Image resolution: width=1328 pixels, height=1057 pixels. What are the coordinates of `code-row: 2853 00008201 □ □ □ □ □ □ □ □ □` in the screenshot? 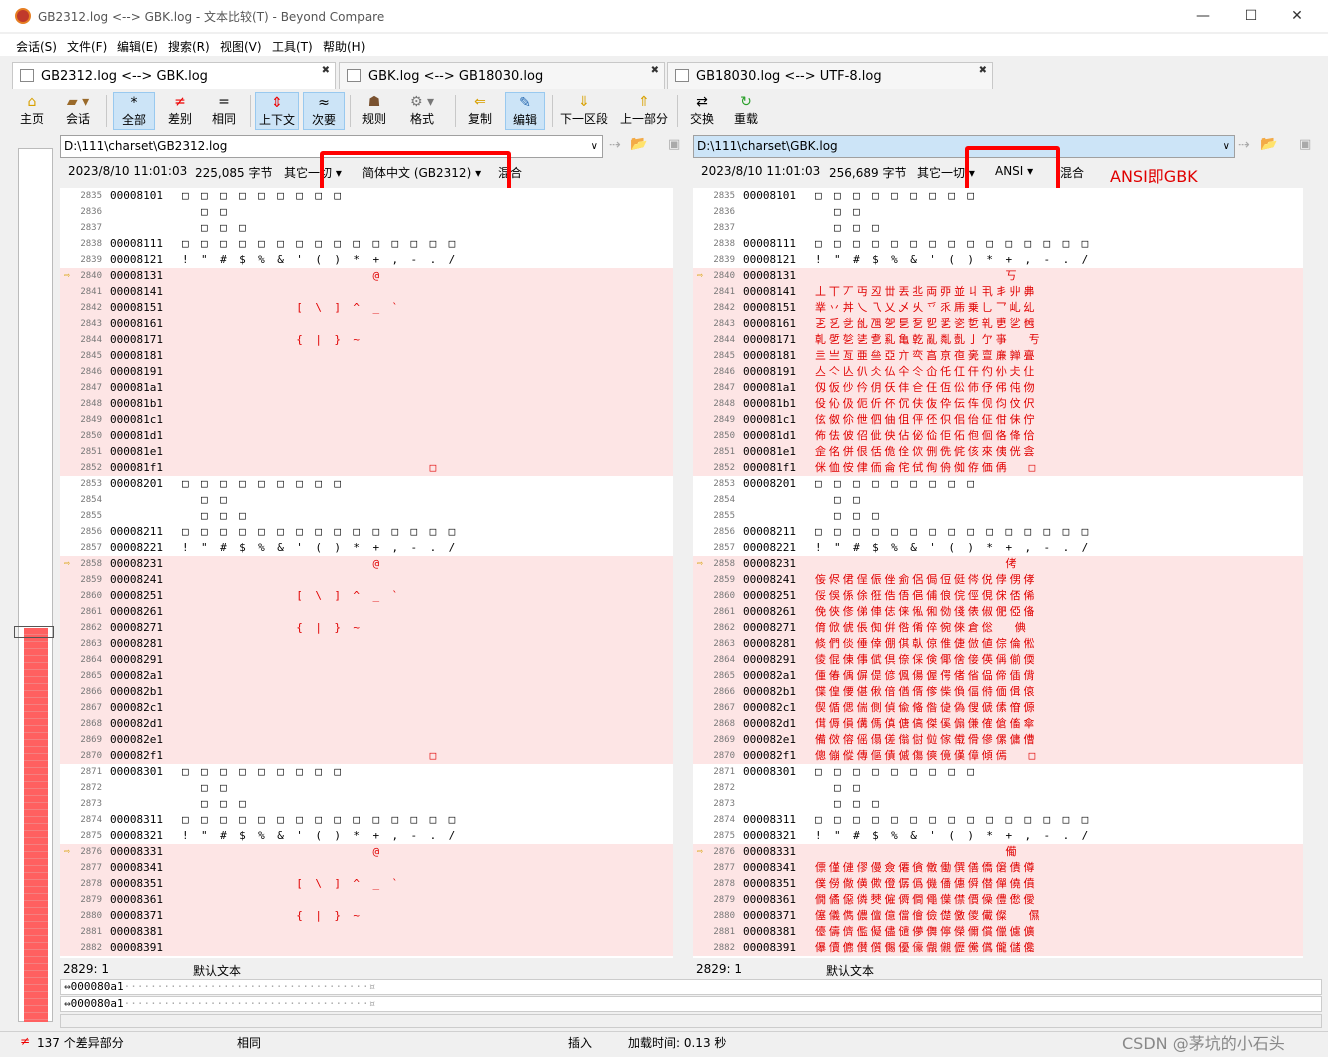 It's located at (366, 484).